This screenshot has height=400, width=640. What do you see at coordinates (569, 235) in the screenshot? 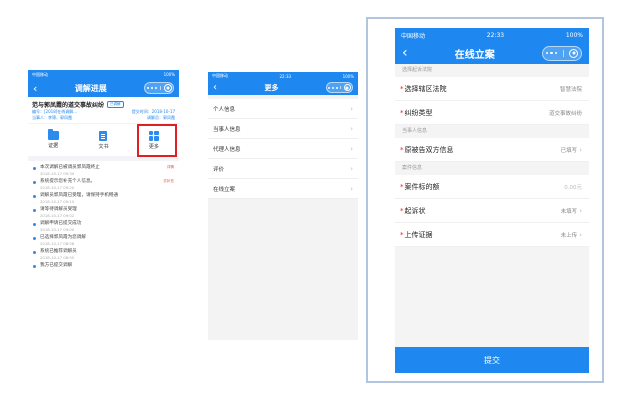
I see `evidence-value: 未上传` at bounding box center [569, 235].